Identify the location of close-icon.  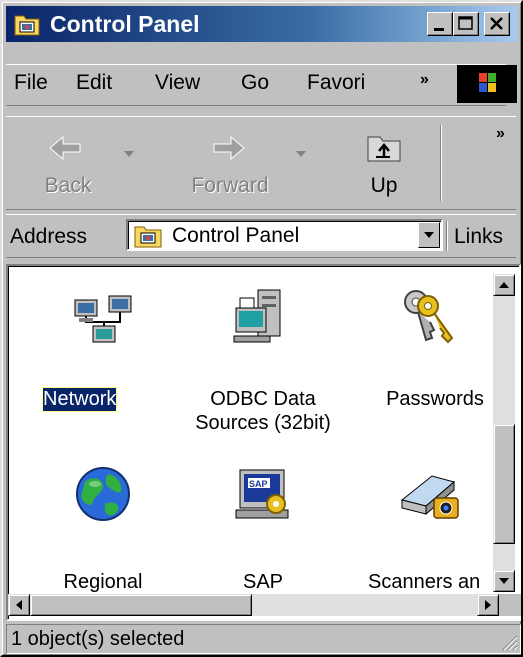
(496, 23).